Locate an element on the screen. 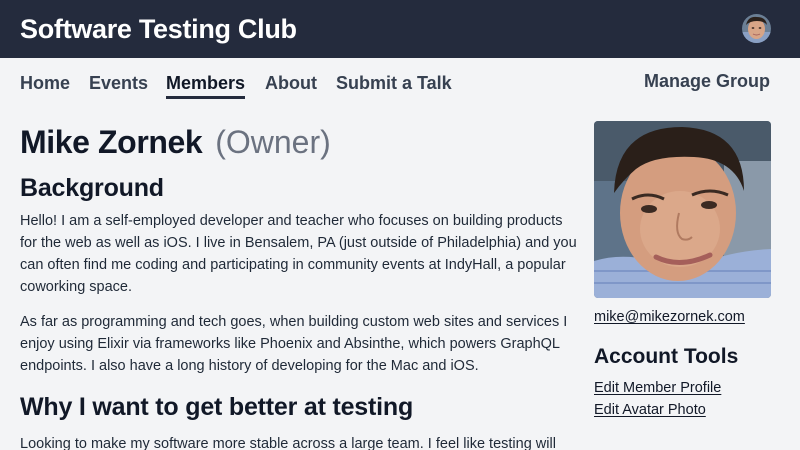  why-testing-heading: Why I want to get better at testing is located at coordinates (217, 407).